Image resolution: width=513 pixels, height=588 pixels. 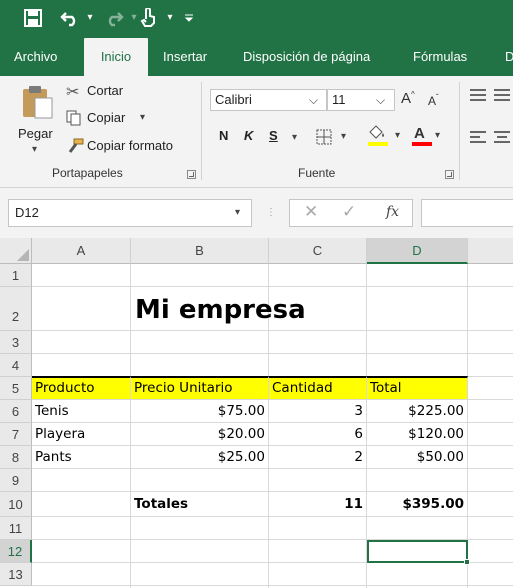 I want to click on totals-label: Totales, so click(x=200, y=504).